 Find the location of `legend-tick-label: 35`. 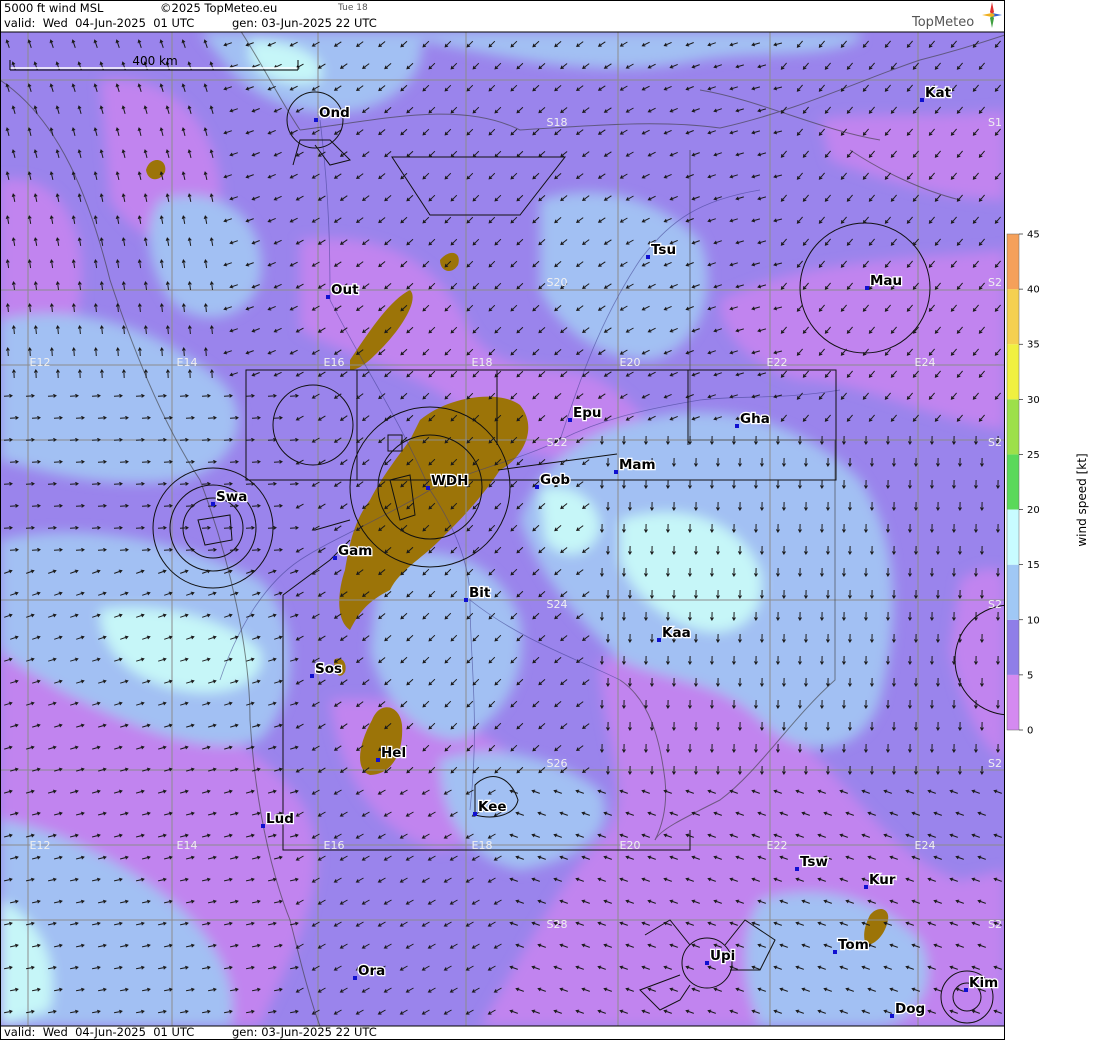

legend-tick-label: 35 is located at coordinates (1033, 345).